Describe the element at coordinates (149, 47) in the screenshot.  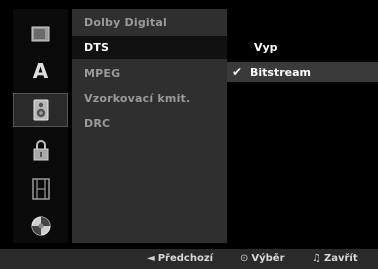
I see `menu-item-dts: DTS` at that location.